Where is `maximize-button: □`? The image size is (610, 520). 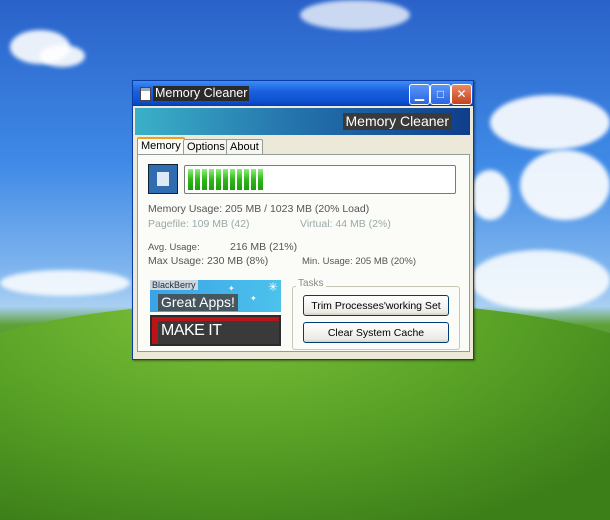 maximize-button: □ is located at coordinates (440, 94).